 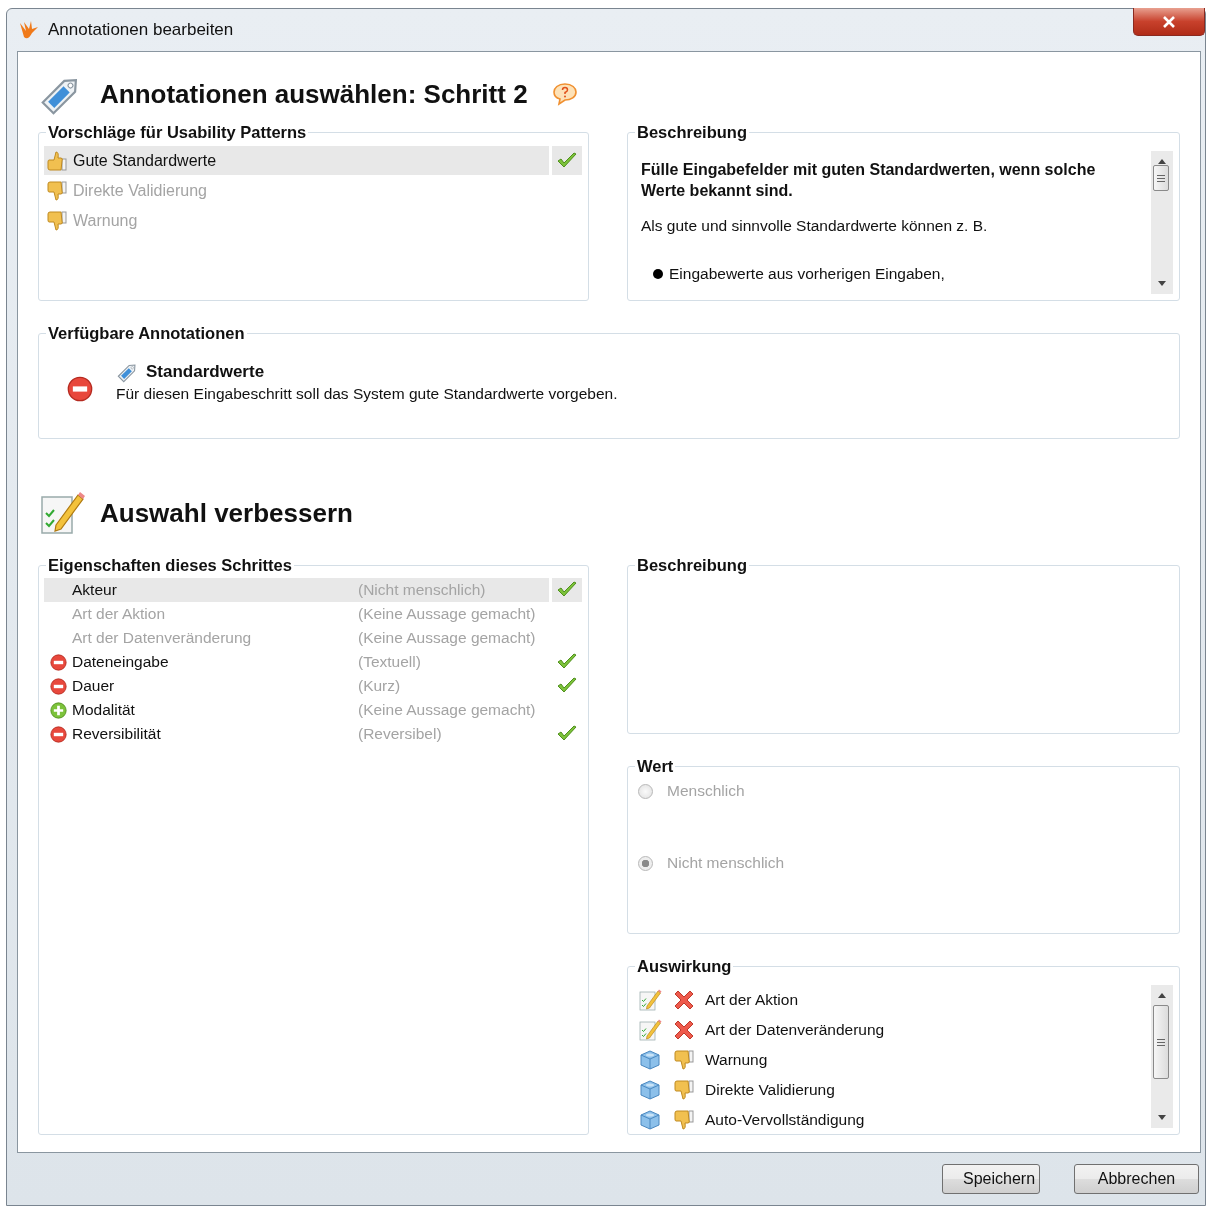 I want to click on effect-item: Art der Datenveränderung, so click(x=795, y=1030).